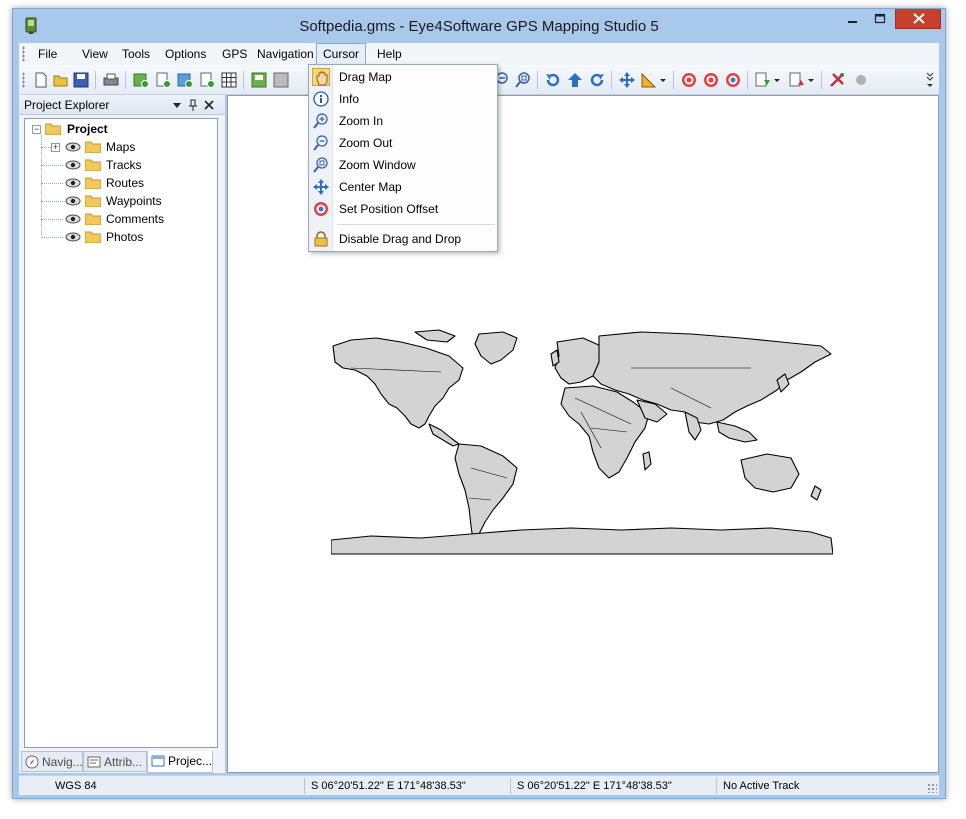 The image size is (966, 819). Describe the element at coordinates (119, 147) in the screenshot. I see `tree-item-maps: + Maps` at that location.